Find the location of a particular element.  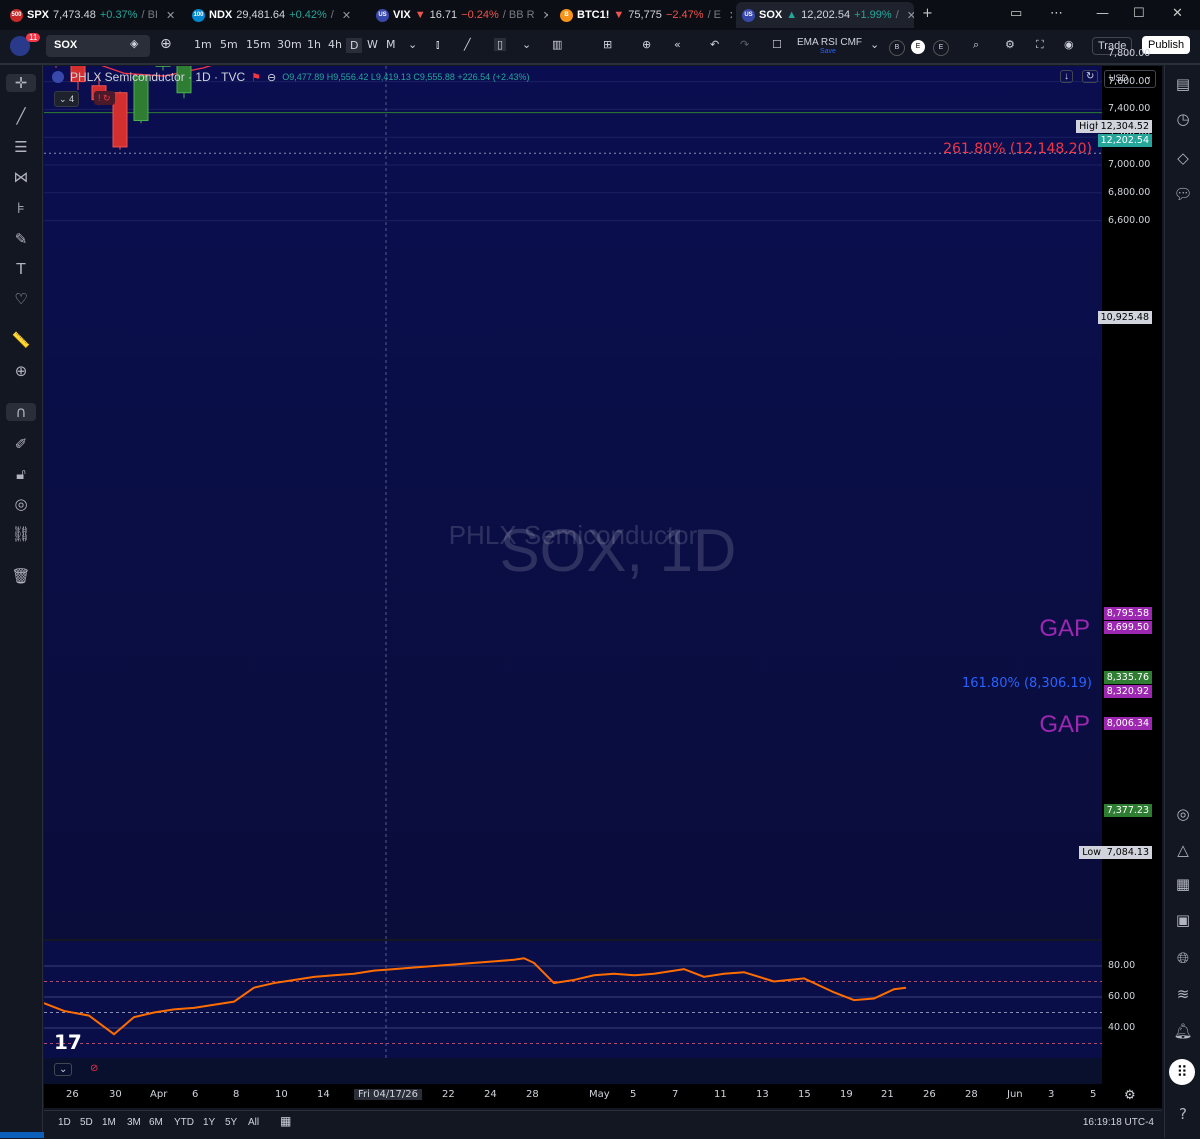

range-button-3m: 3M is located at coordinates (134, 1122).